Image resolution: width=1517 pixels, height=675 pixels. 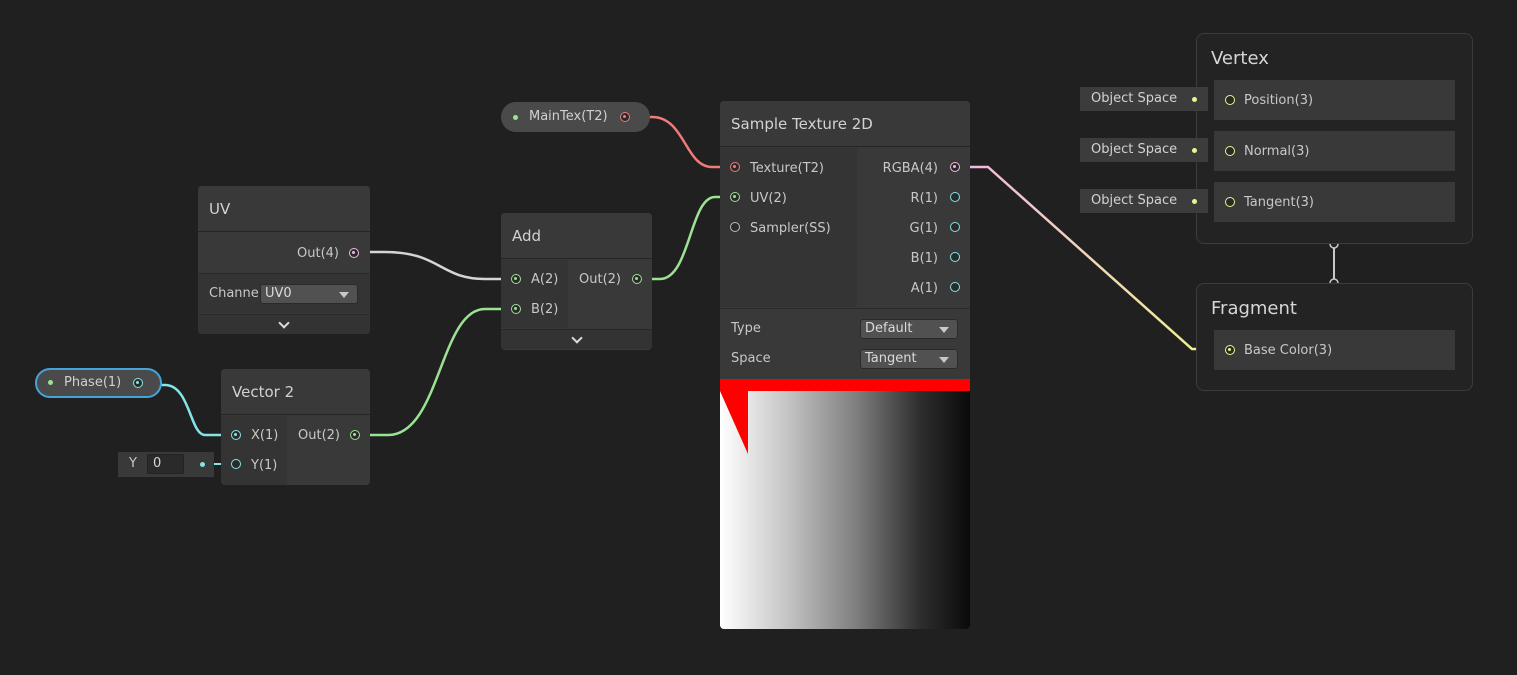 I want to click on maintex-property-node: MainTex(T2), so click(x=575, y=117).